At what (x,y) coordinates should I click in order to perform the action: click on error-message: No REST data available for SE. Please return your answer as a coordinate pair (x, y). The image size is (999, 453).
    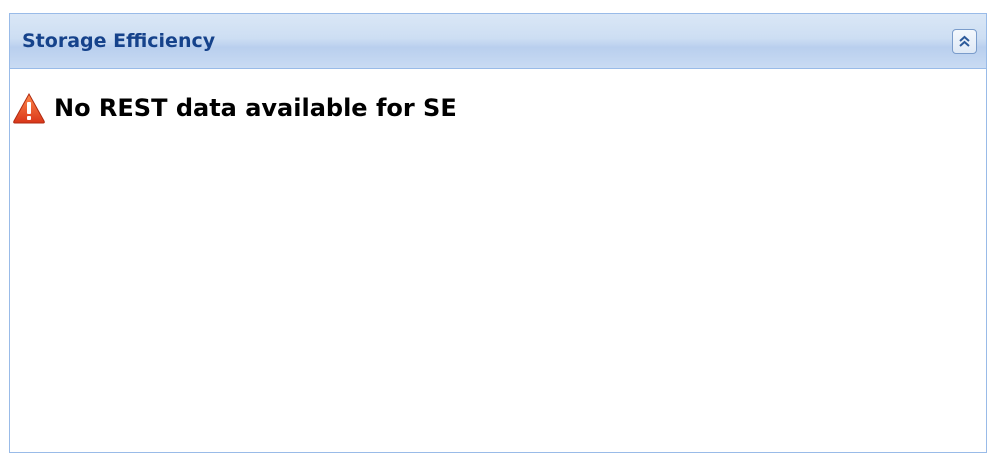
    Looking at the image, I should click on (234, 108).